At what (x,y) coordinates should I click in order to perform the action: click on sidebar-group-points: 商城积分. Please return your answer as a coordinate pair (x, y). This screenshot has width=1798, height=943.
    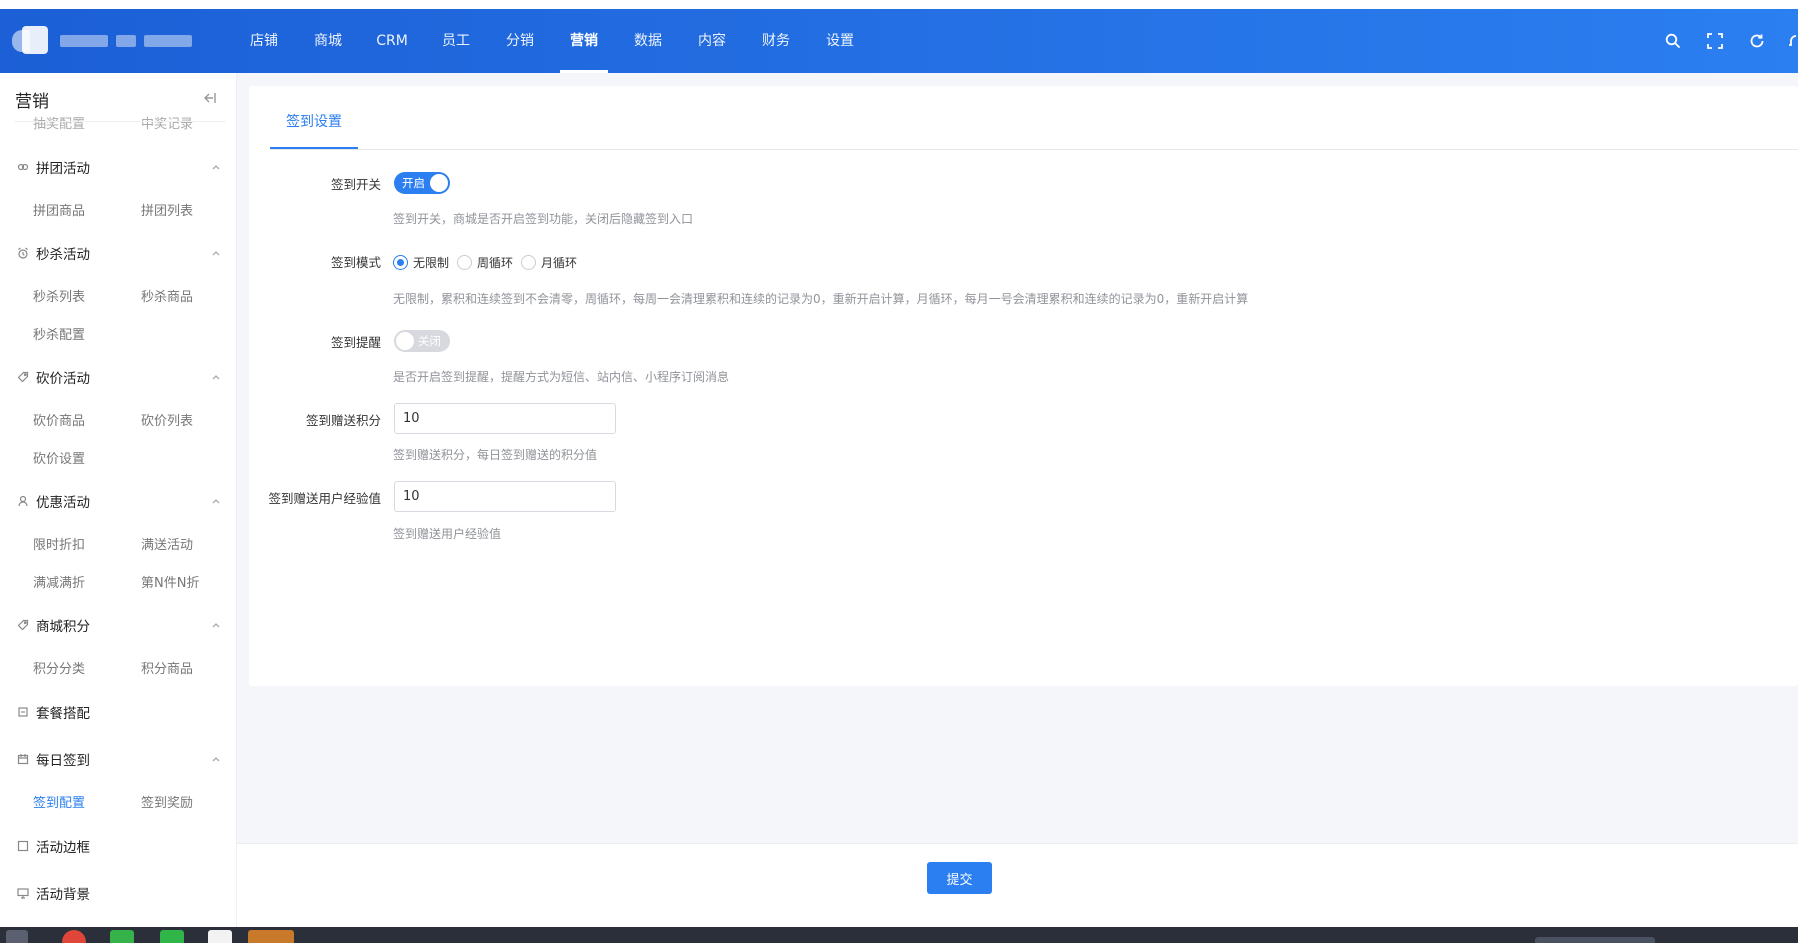
    Looking at the image, I should click on (119, 625).